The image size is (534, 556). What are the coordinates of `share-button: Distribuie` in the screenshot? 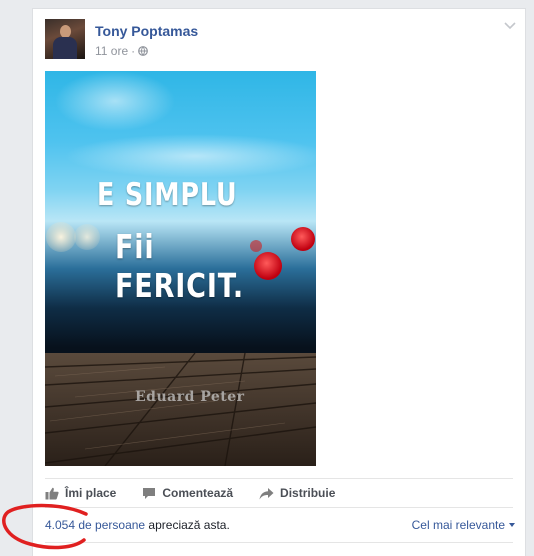 It's located at (297, 493).